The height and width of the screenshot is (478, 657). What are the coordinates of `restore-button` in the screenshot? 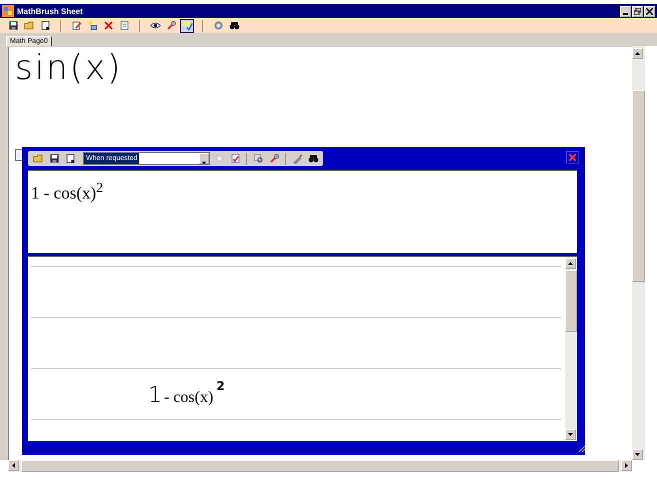 It's located at (637, 11).